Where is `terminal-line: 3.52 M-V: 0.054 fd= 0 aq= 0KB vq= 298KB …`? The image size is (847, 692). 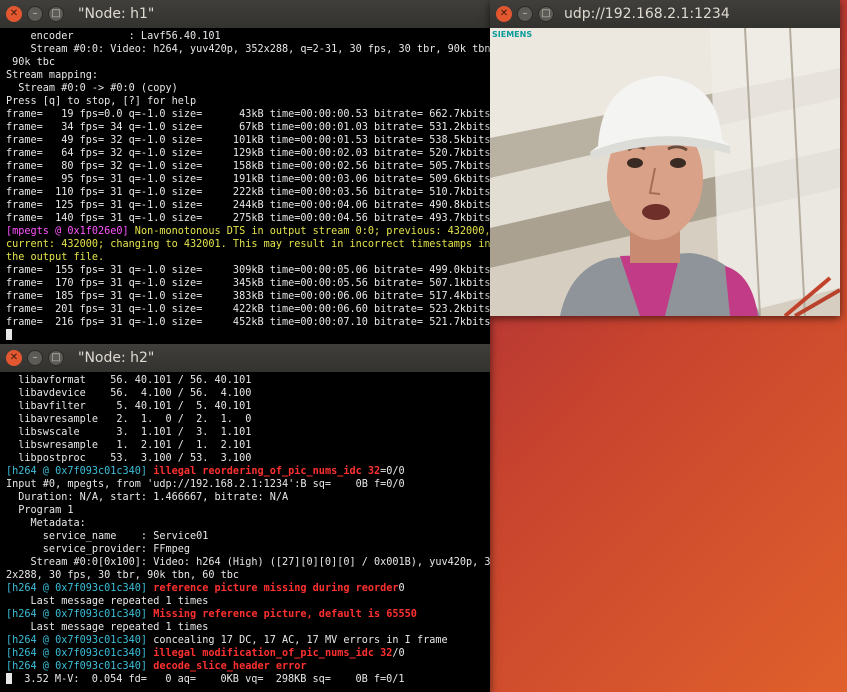 terminal-line: 3.52 M-V: 0.054 fd= 0 aq= 0KB vq= 298KB … is located at coordinates (248, 679).